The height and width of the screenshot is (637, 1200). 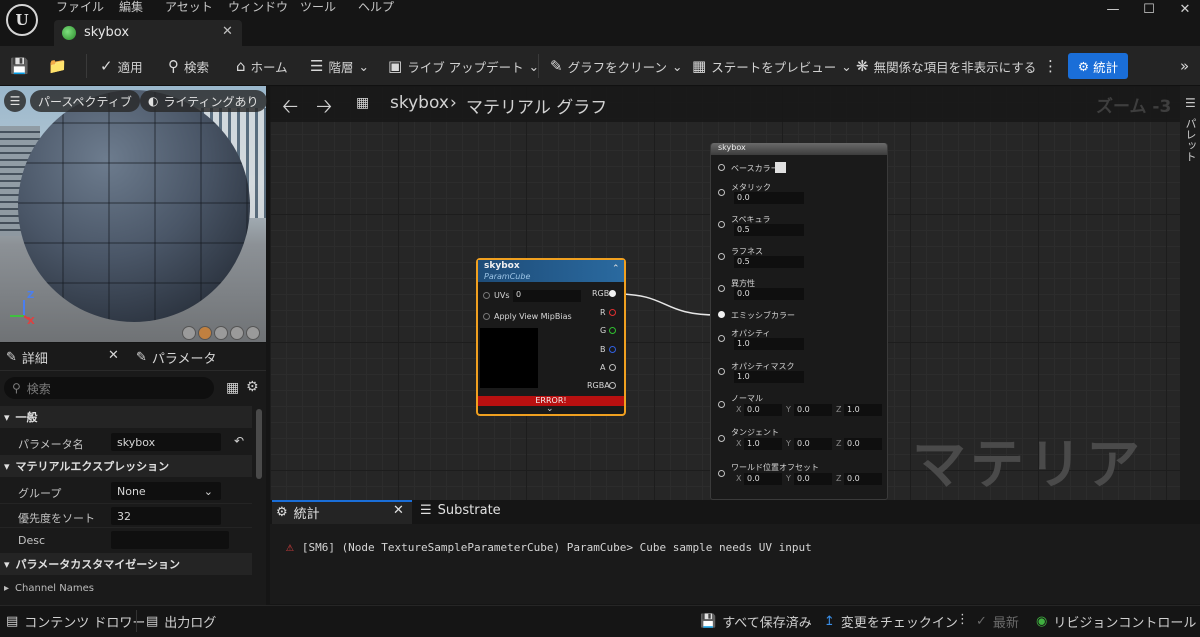 I want to click on more-options-icon: ⋮, so click(x=1050, y=66).